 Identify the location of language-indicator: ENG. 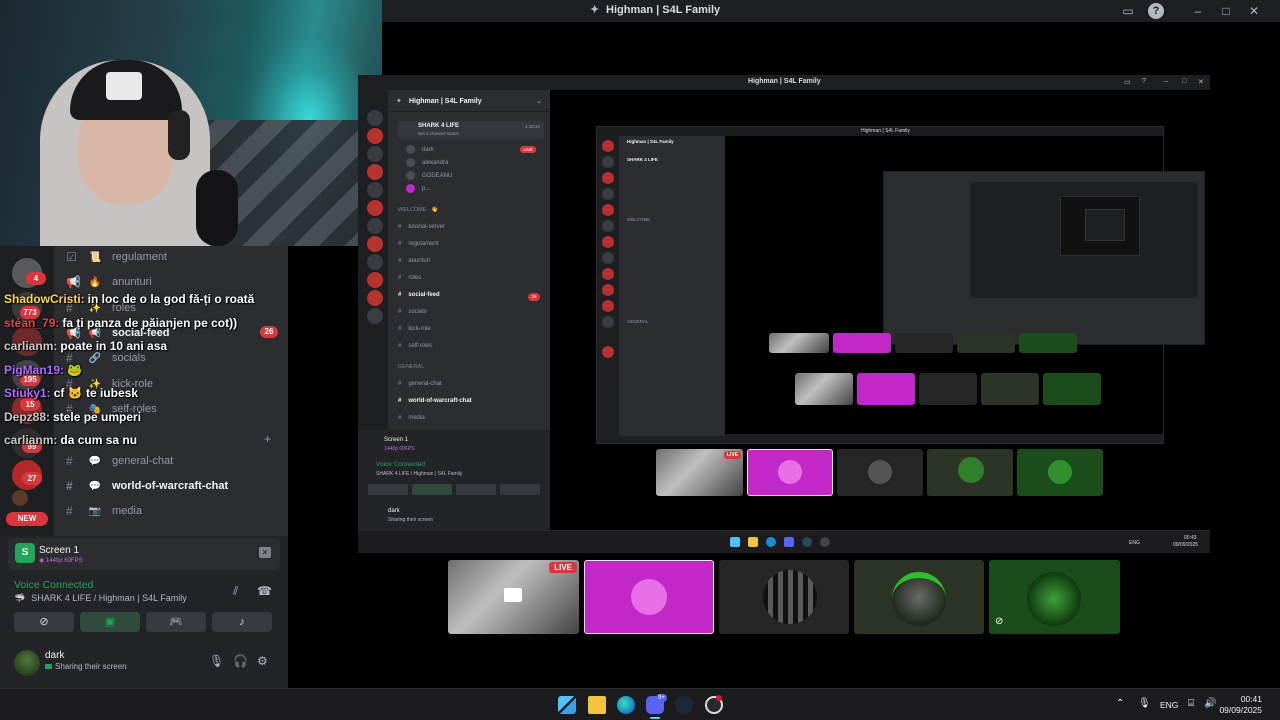
(1169, 705).